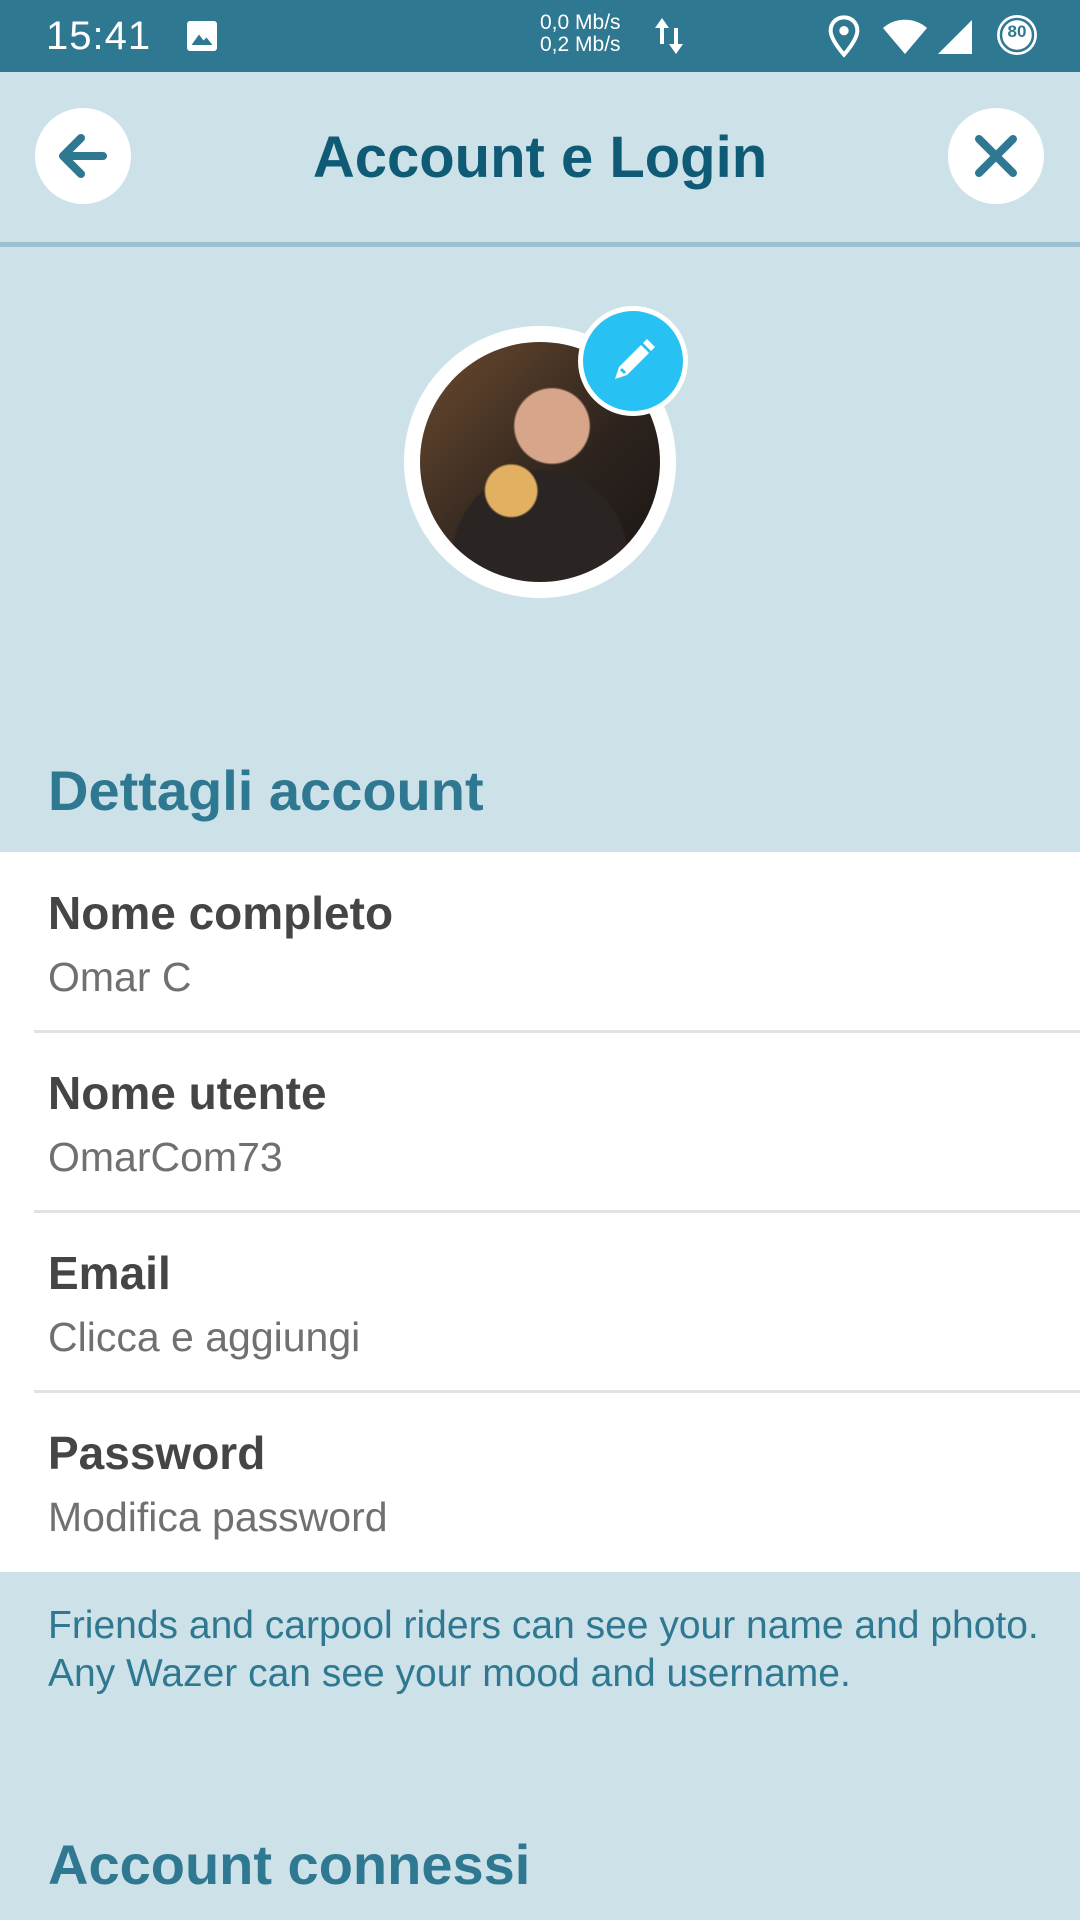 The width and height of the screenshot is (1080, 1920). I want to click on section-title-account-details: Dettagli account, so click(266, 790).